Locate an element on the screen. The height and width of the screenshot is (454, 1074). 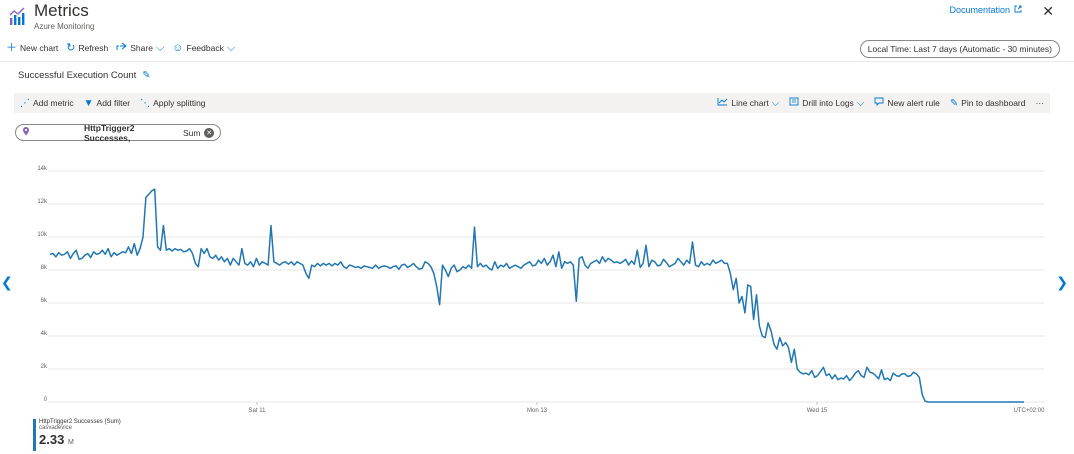
documentation-label: Documentation is located at coordinates (979, 10).